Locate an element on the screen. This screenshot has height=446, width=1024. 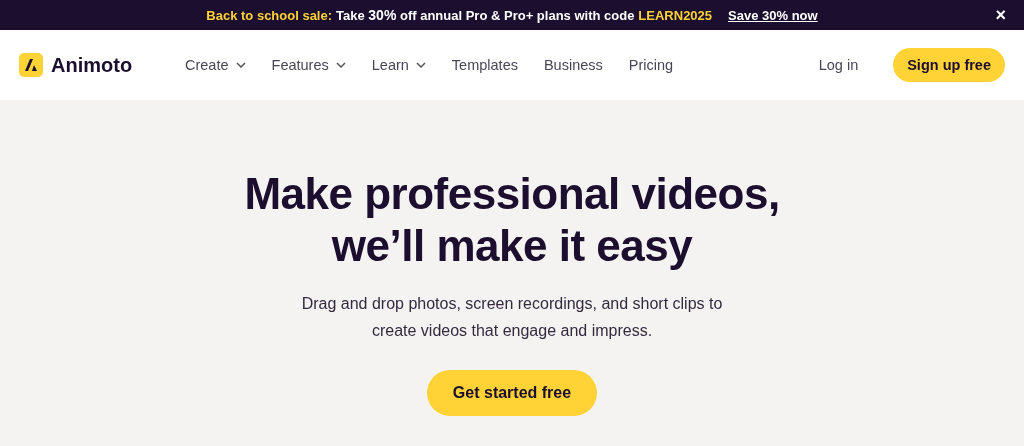
menu-dropdown: Create is located at coordinates (215, 65).